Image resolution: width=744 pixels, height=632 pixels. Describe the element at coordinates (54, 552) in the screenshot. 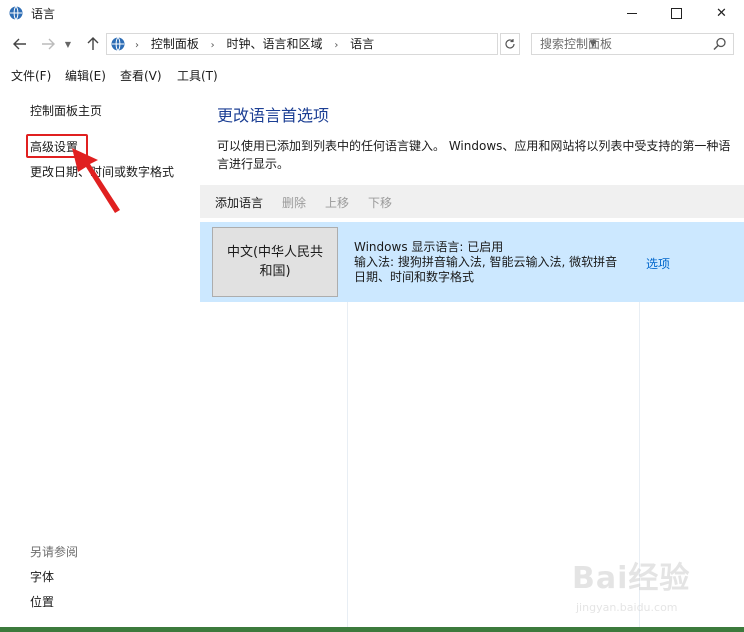

I see `see-also-heading: 另请参阅` at that location.